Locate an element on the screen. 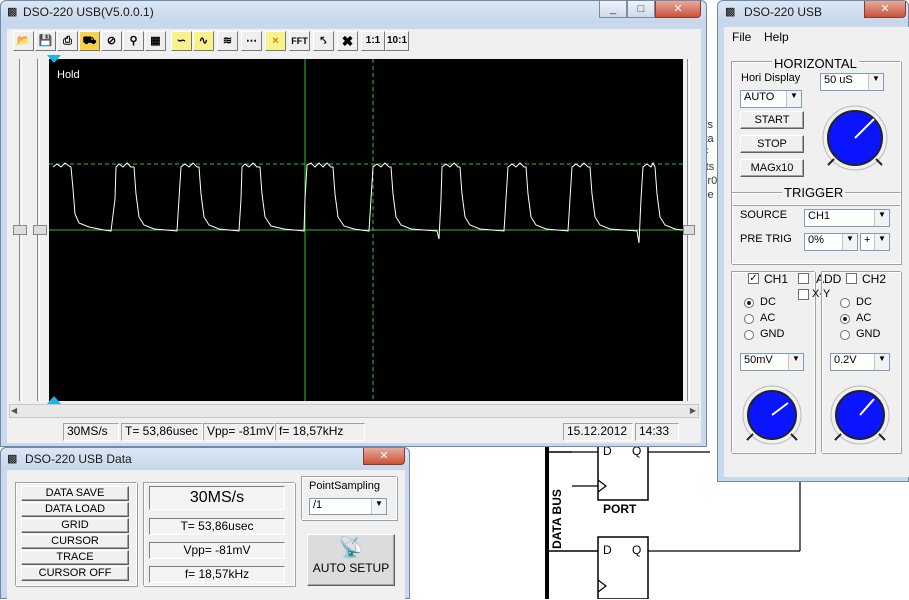  menu-file: File is located at coordinates (741, 37).